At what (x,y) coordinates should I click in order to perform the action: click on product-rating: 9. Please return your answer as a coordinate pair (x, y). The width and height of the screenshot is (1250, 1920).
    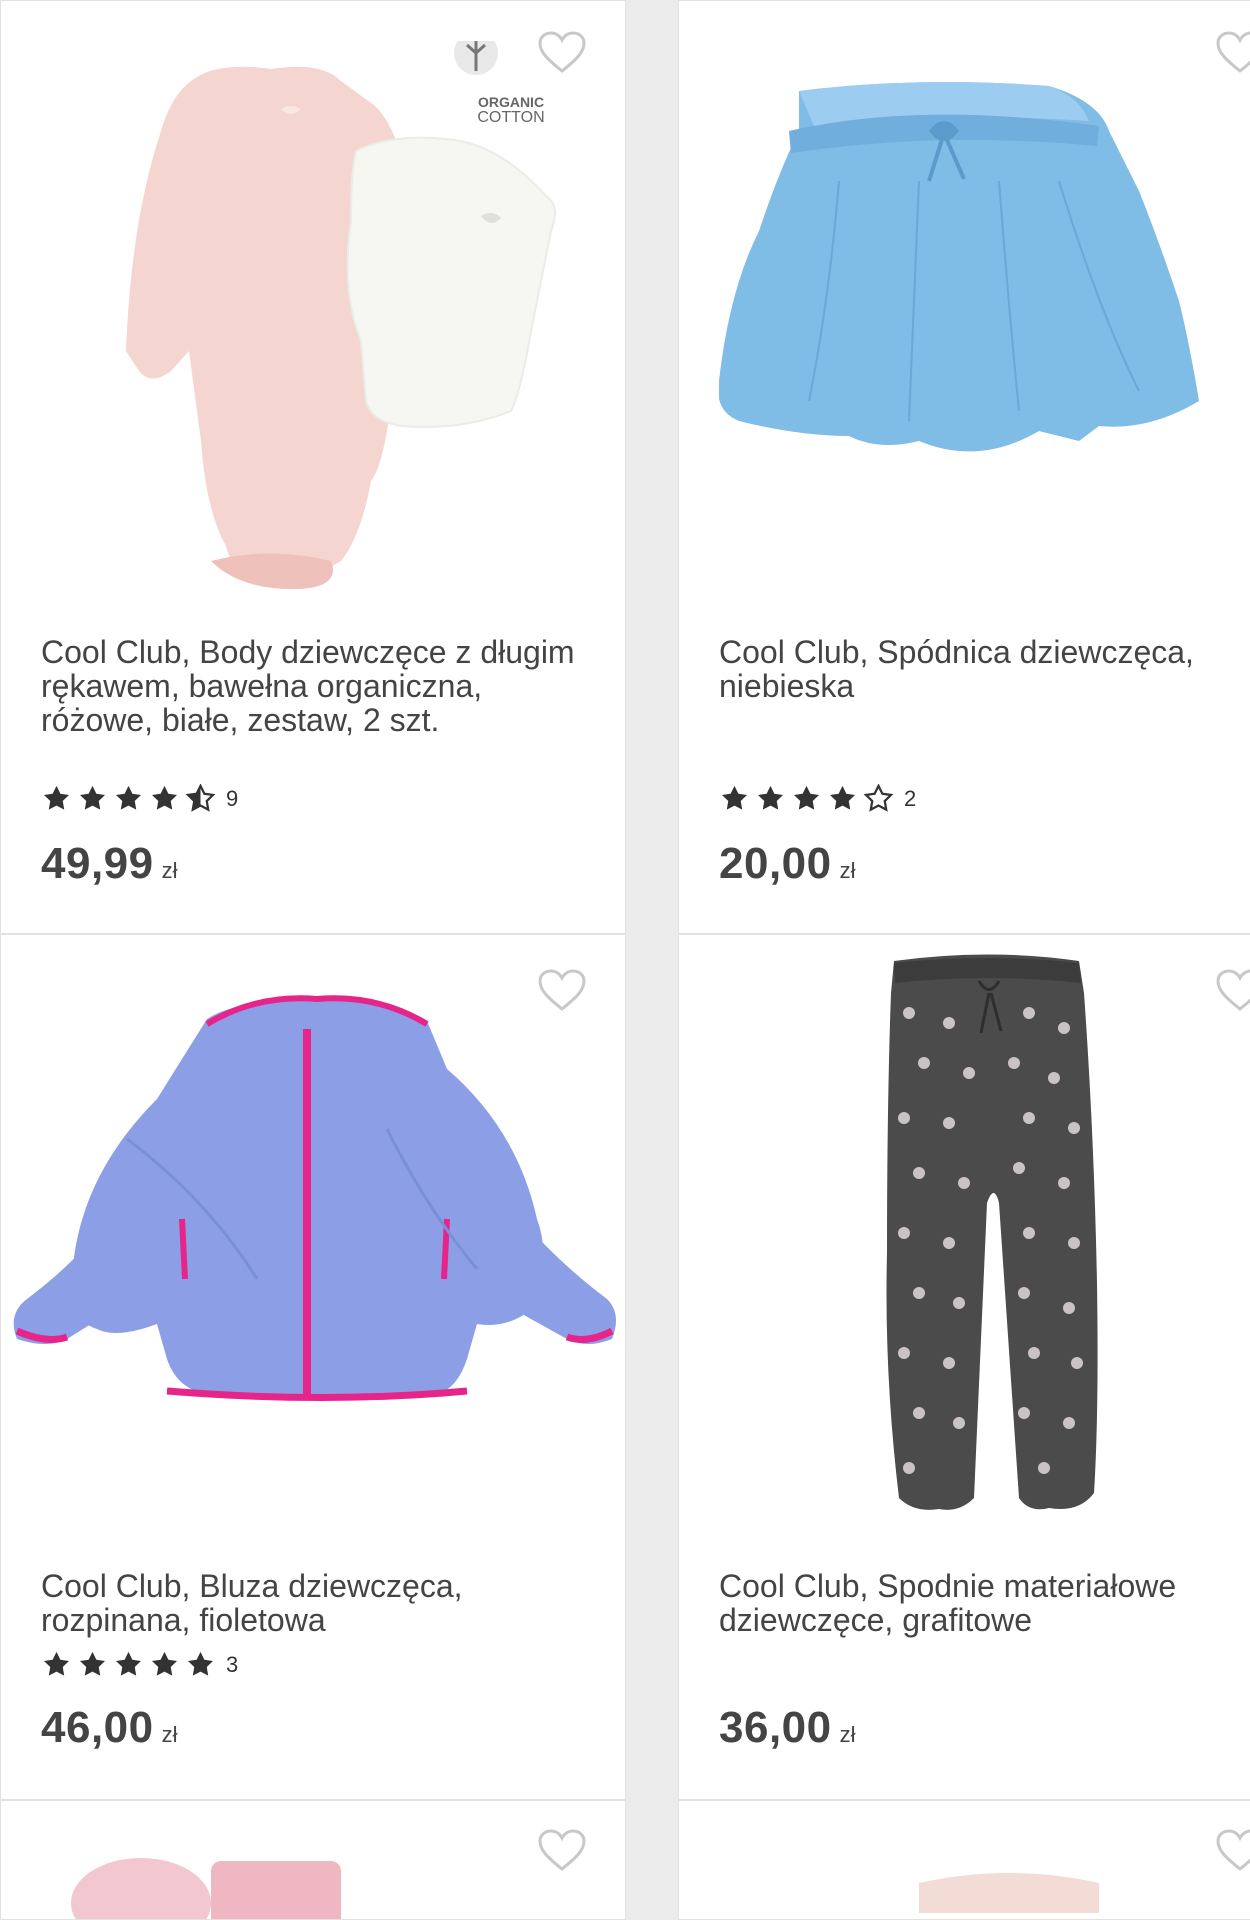
    Looking at the image, I should click on (139, 799).